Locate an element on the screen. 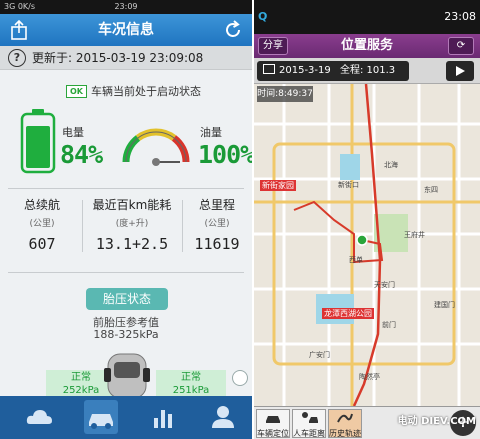  status-time: 23:09 is located at coordinates (126, 6).